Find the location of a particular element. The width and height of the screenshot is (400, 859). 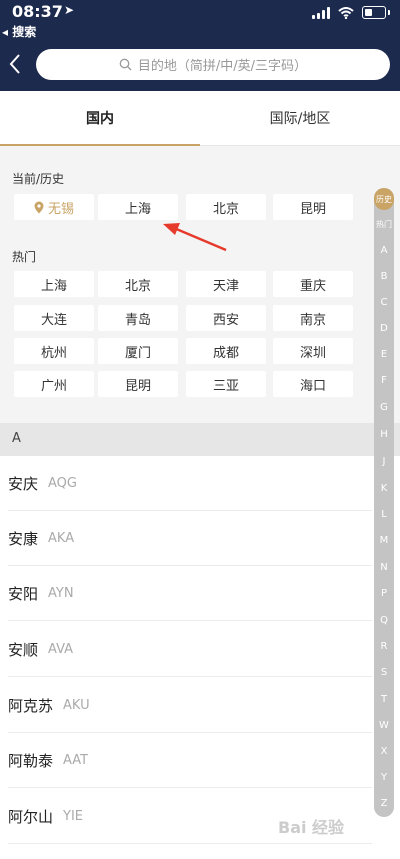

history-title: 当前/历史 is located at coordinates (38, 179).